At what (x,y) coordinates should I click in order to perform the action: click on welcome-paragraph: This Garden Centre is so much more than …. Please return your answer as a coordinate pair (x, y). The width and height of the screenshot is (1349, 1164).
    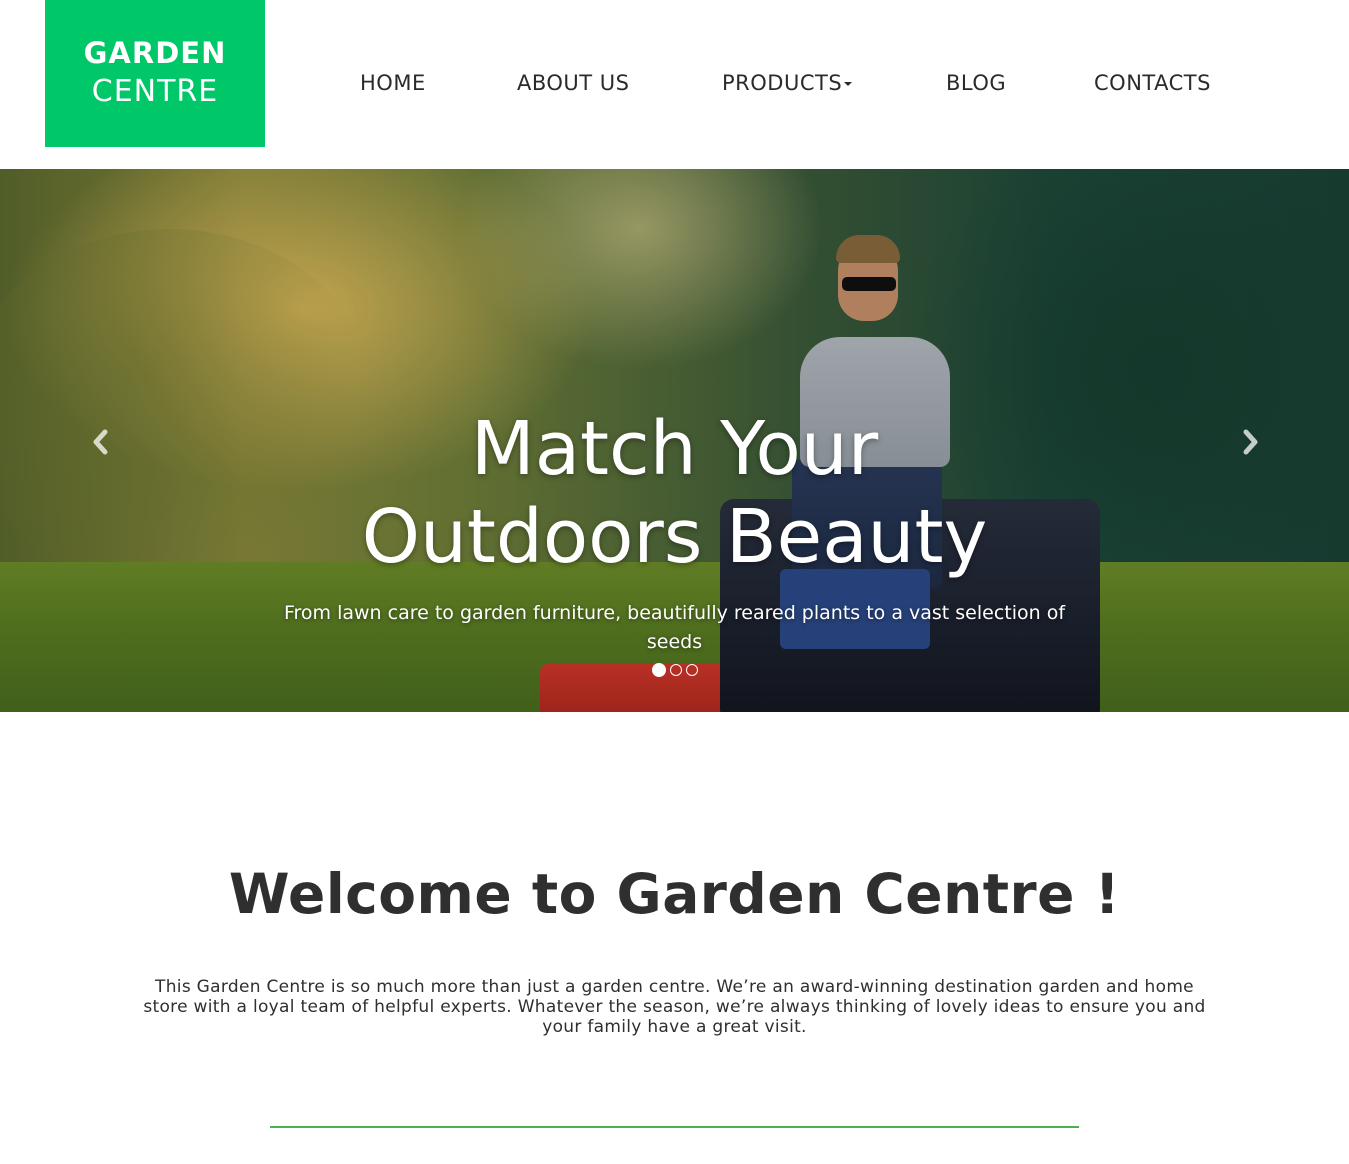
    Looking at the image, I should click on (674, 1007).